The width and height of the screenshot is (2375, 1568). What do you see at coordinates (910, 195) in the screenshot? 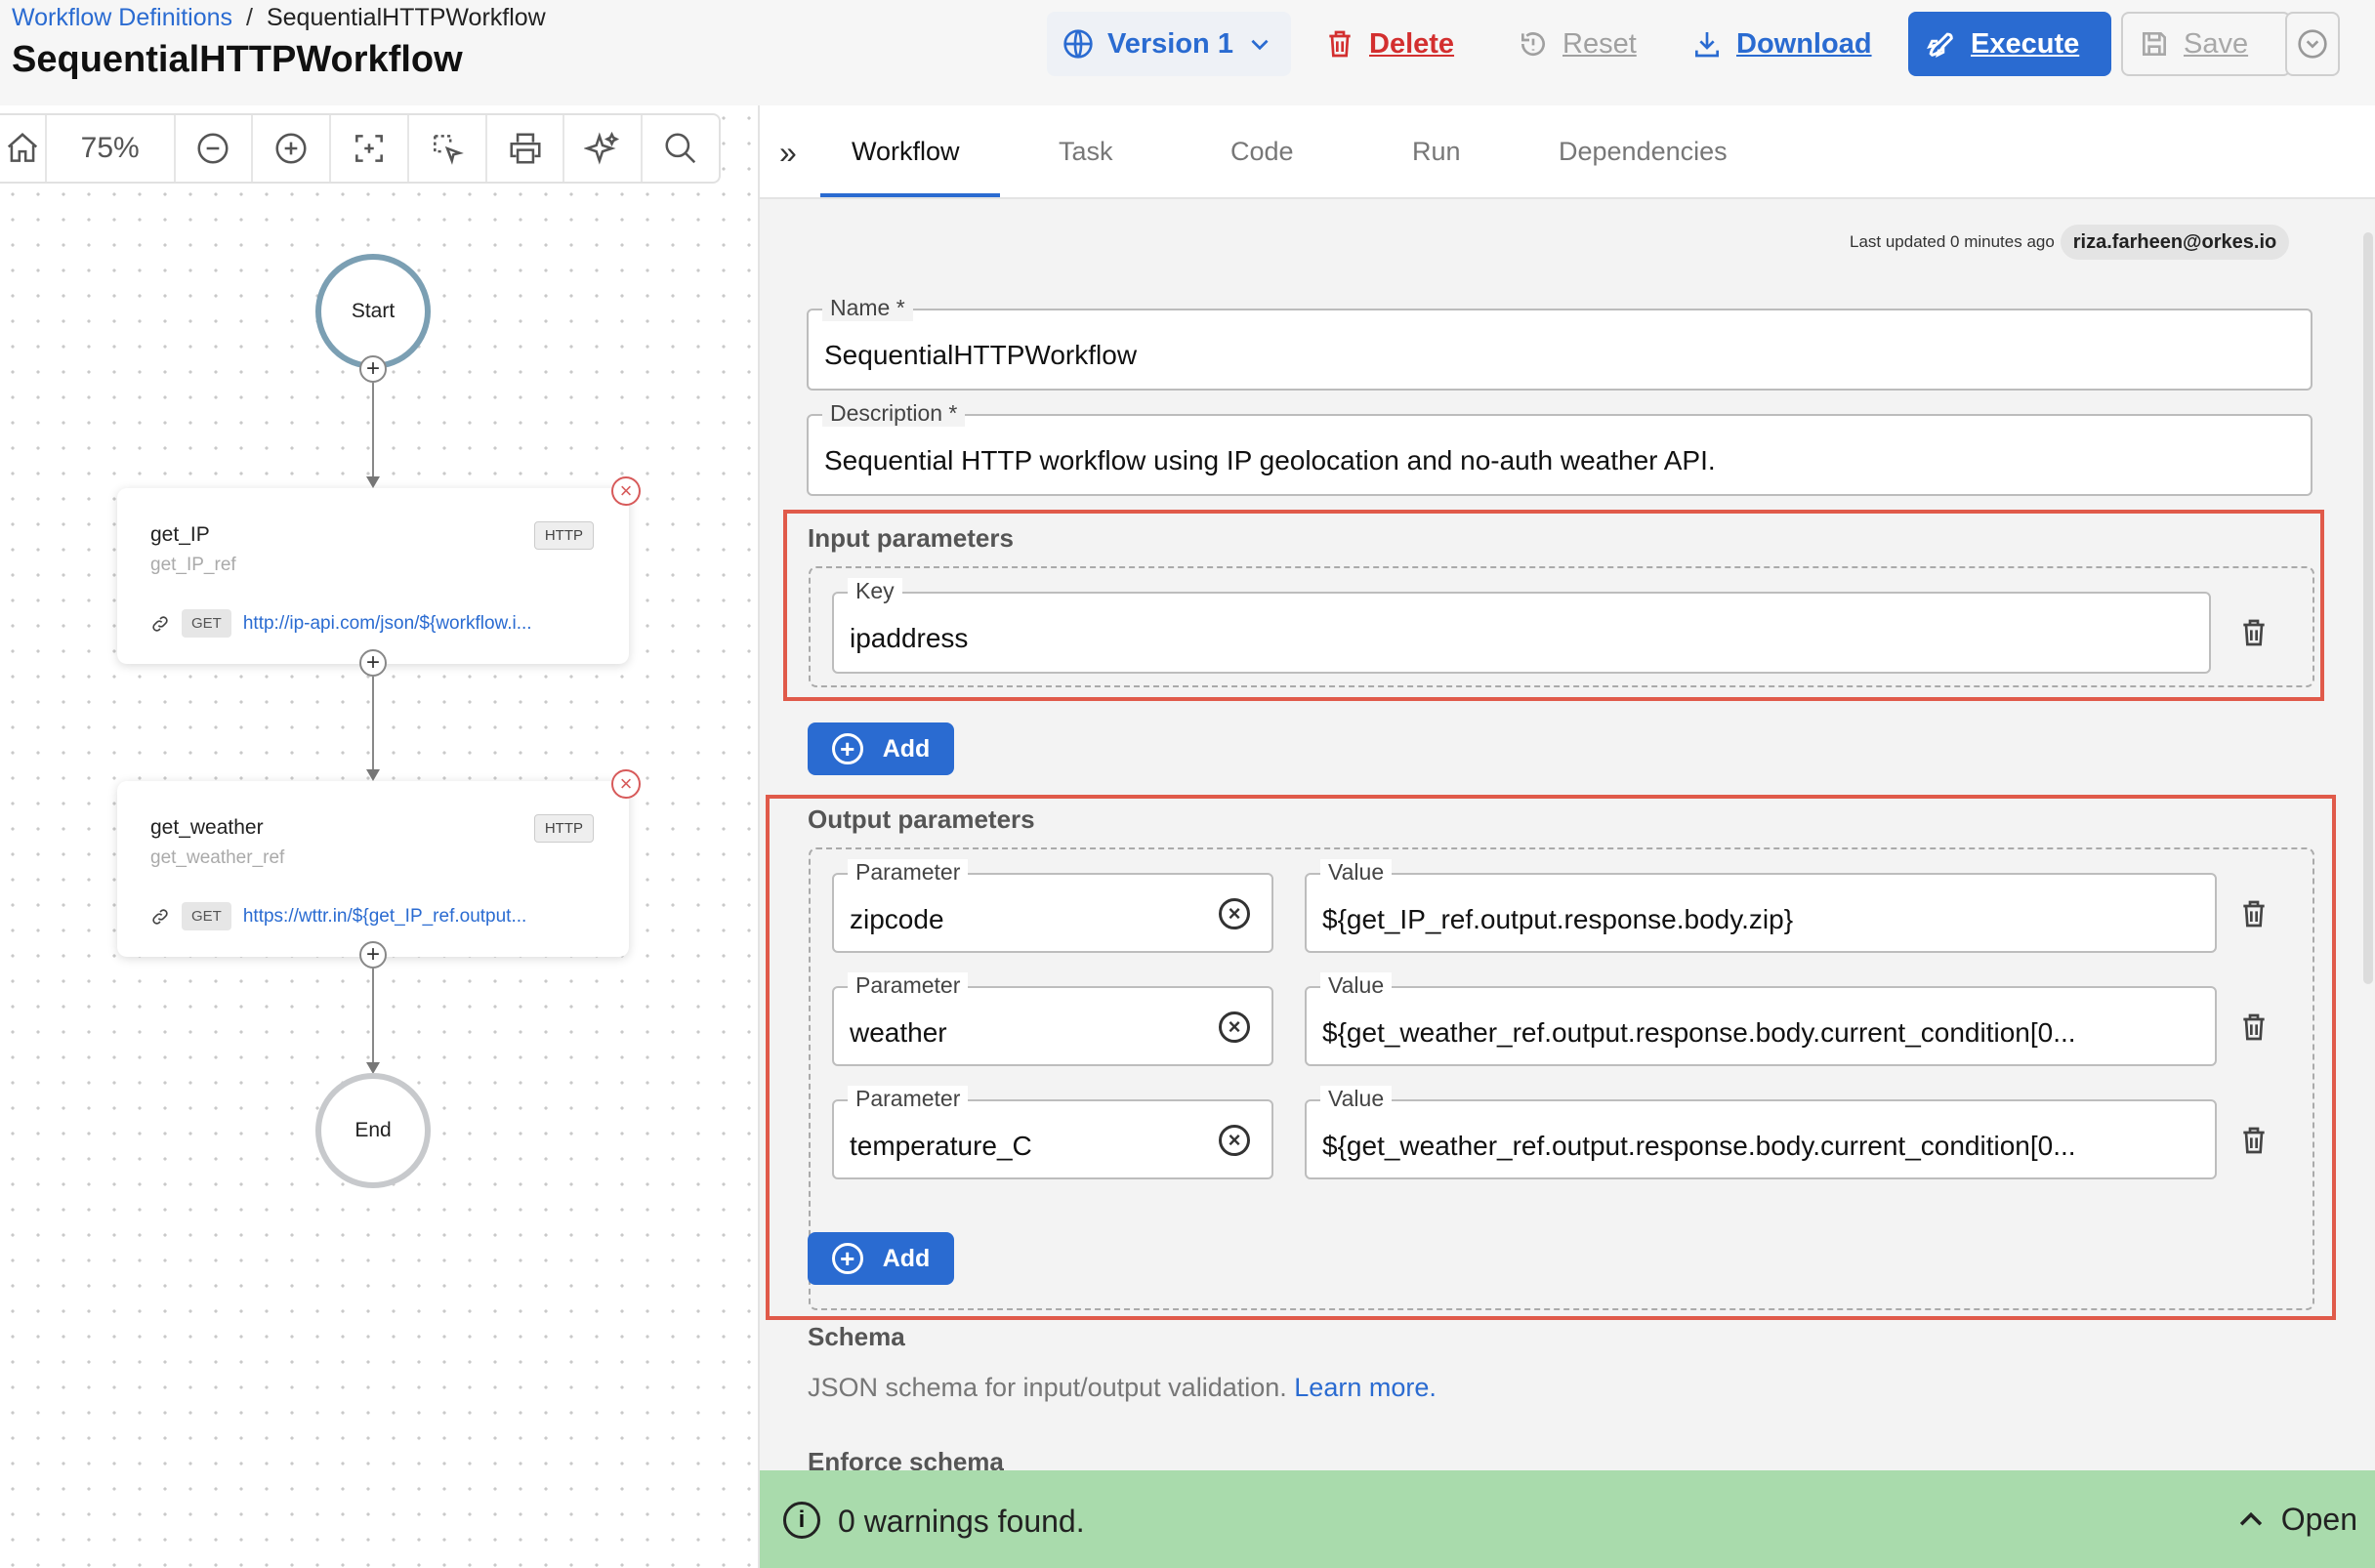
I see `active-tab-indicator` at bounding box center [910, 195].